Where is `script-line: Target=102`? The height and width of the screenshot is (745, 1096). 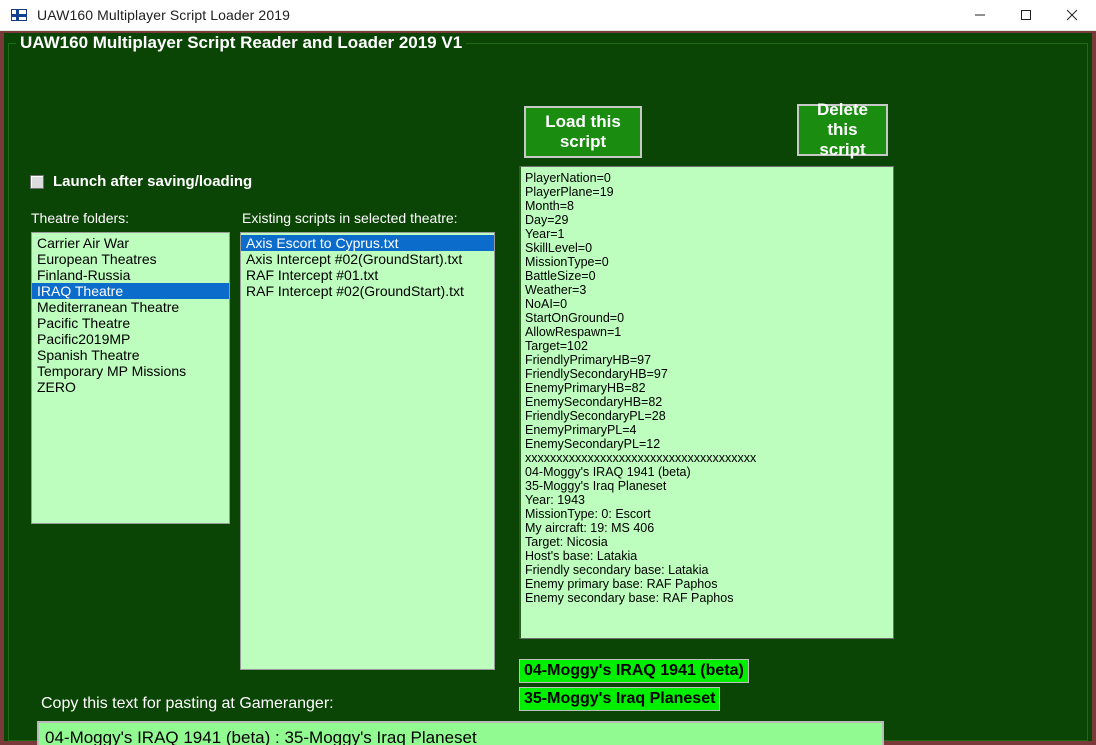 script-line: Target=102 is located at coordinates (556, 346).